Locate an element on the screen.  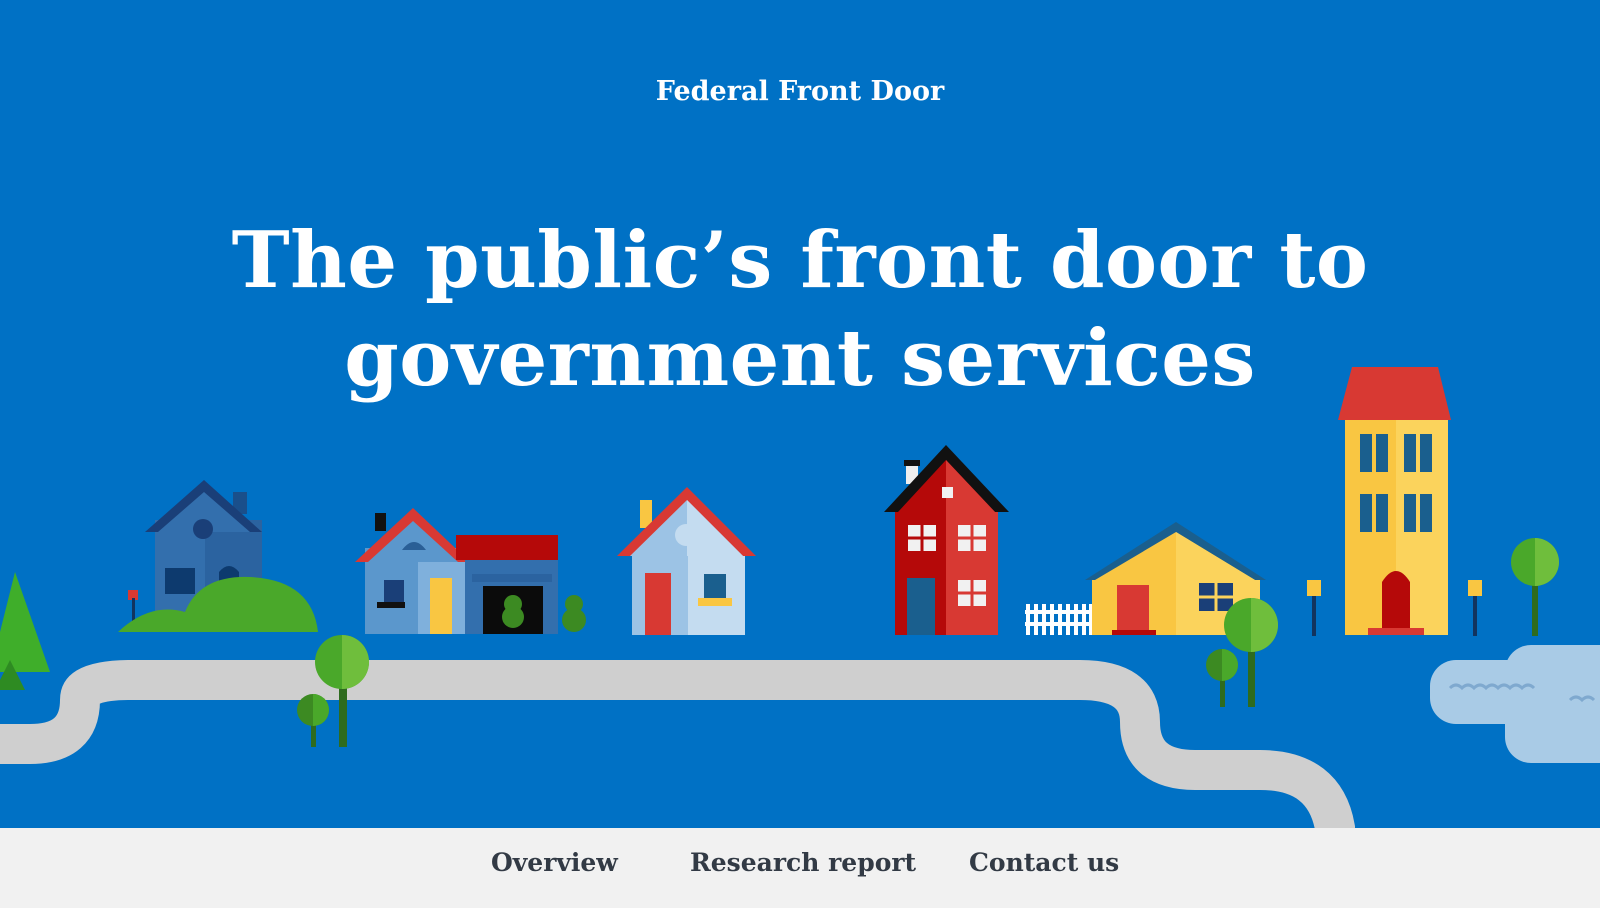
water-icon is located at coordinates (1515, 704).